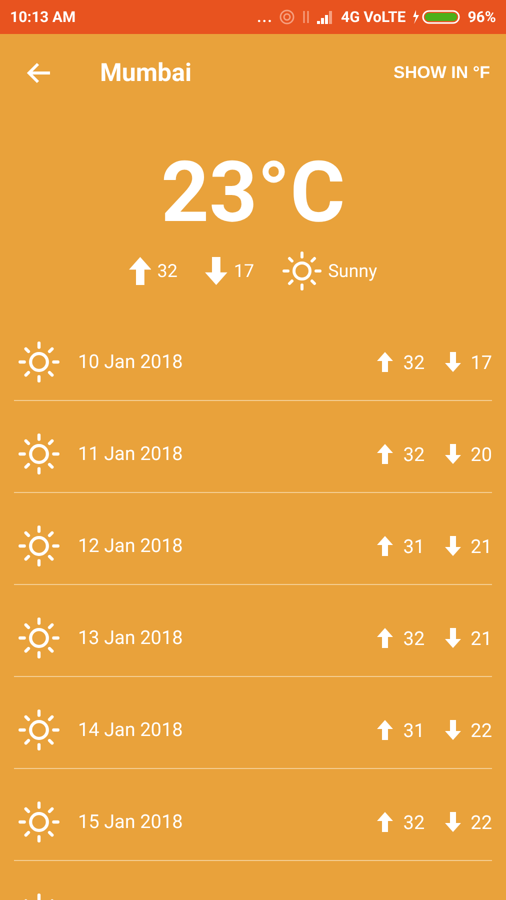 This screenshot has height=900, width=506. What do you see at coordinates (482, 17) in the screenshot?
I see `battery-percent: 96%` at bounding box center [482, 17].